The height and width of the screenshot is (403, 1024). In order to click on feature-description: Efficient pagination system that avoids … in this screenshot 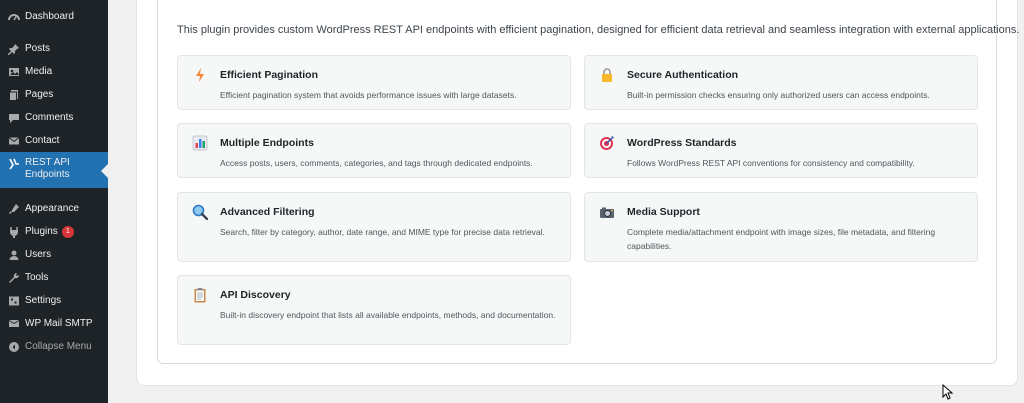, I will do `click(368, 95)`.